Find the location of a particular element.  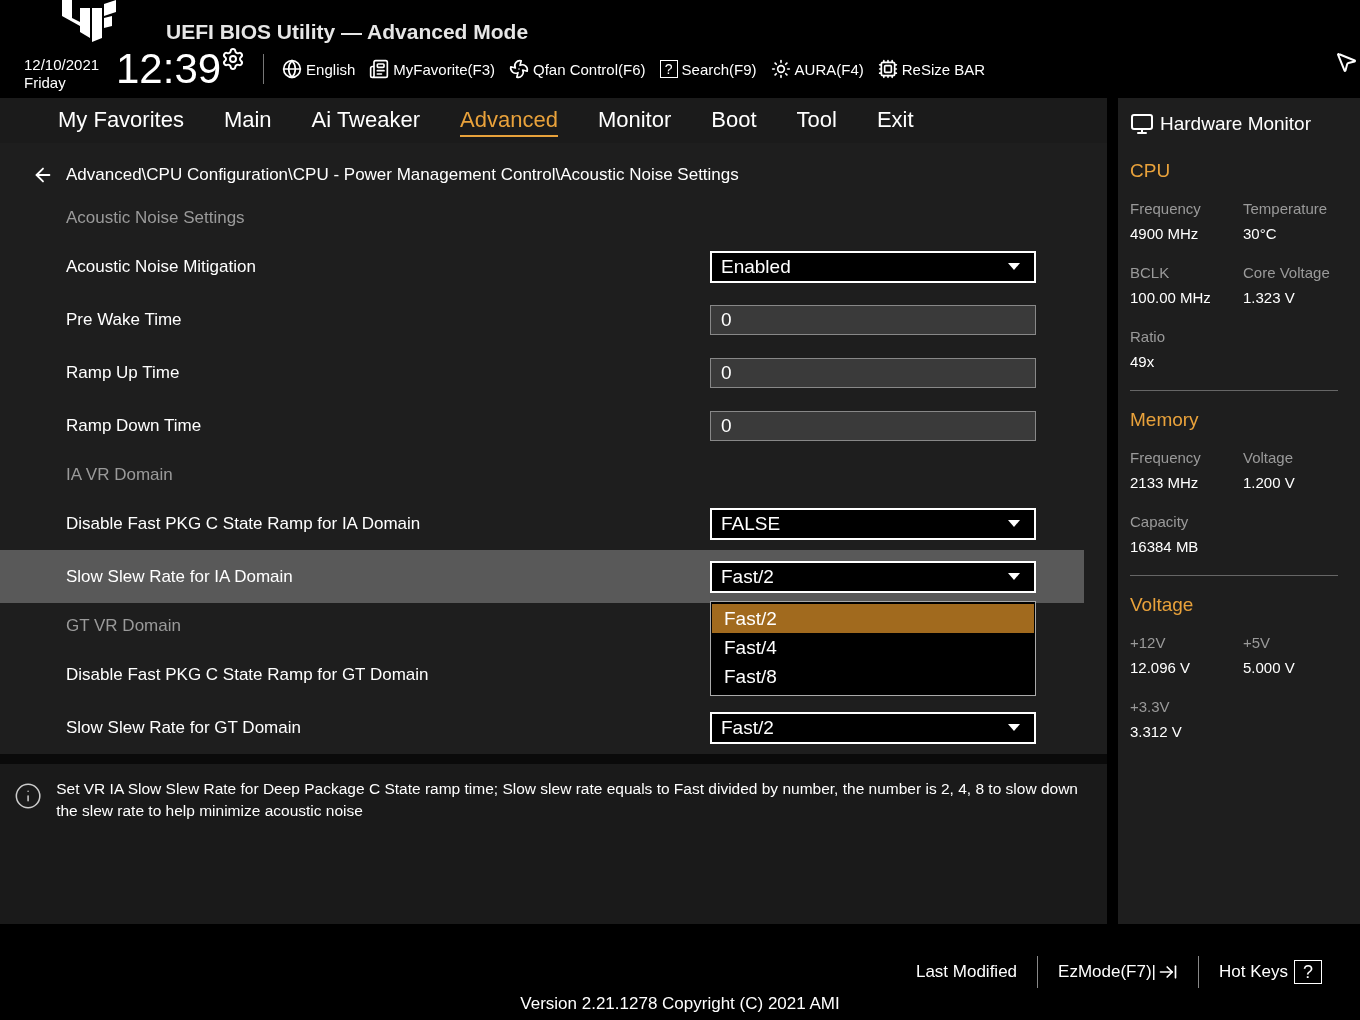

chip-icon is located at coordinates (887, 69).